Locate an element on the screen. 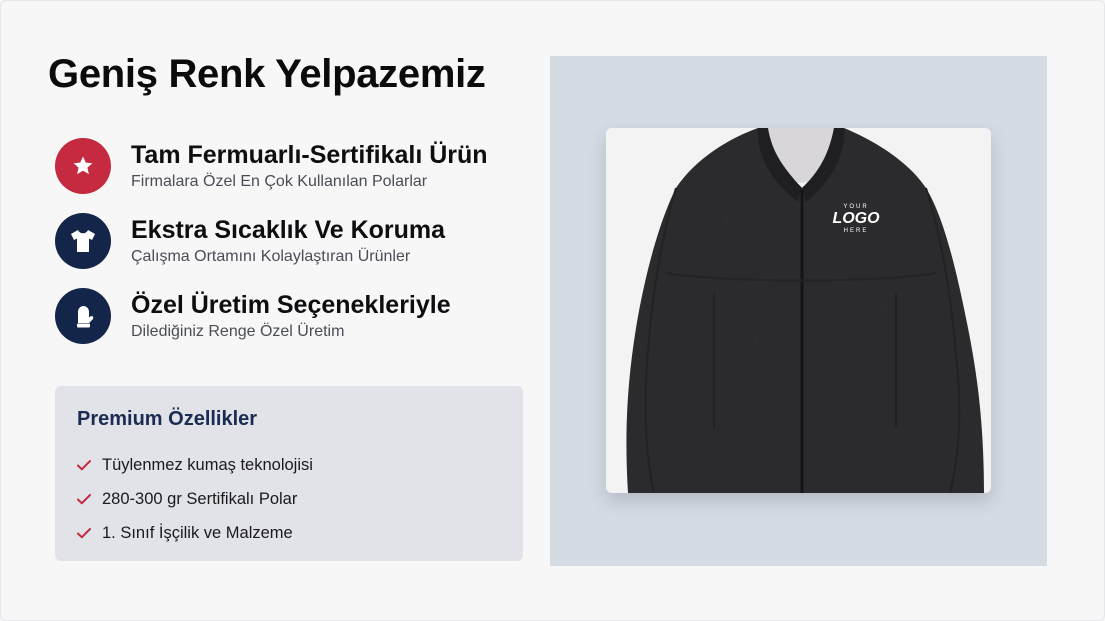  logo-main-text: LOGO is located at coordinates (856, 218).